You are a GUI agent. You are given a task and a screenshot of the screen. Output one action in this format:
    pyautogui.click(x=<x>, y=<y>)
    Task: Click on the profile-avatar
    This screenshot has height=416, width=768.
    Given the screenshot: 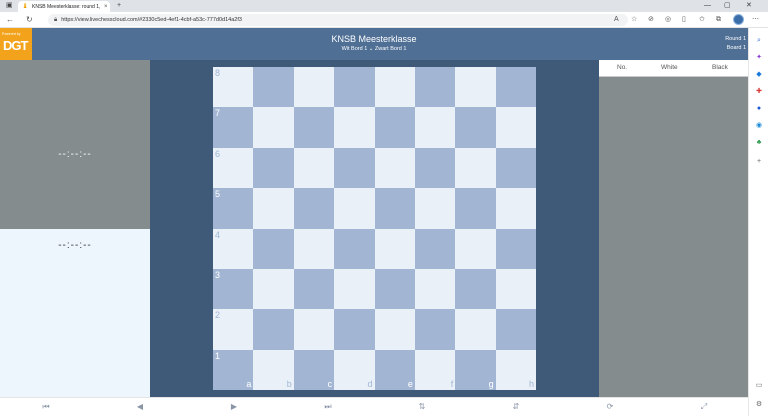 What is the action you would take?
    pyautogui.click(x=738, y=19)
    